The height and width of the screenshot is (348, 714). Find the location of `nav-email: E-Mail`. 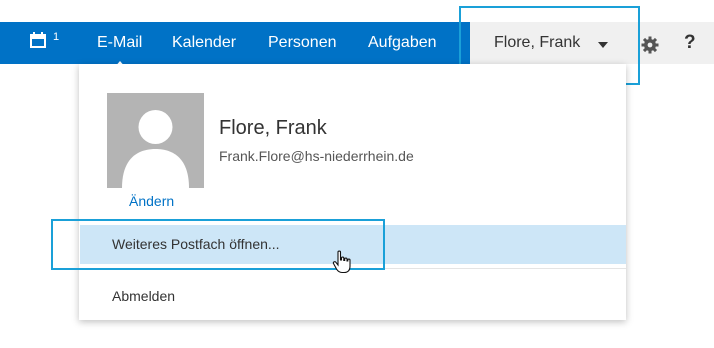

nav-email: E-Mail is located at coordinates (119, 51).